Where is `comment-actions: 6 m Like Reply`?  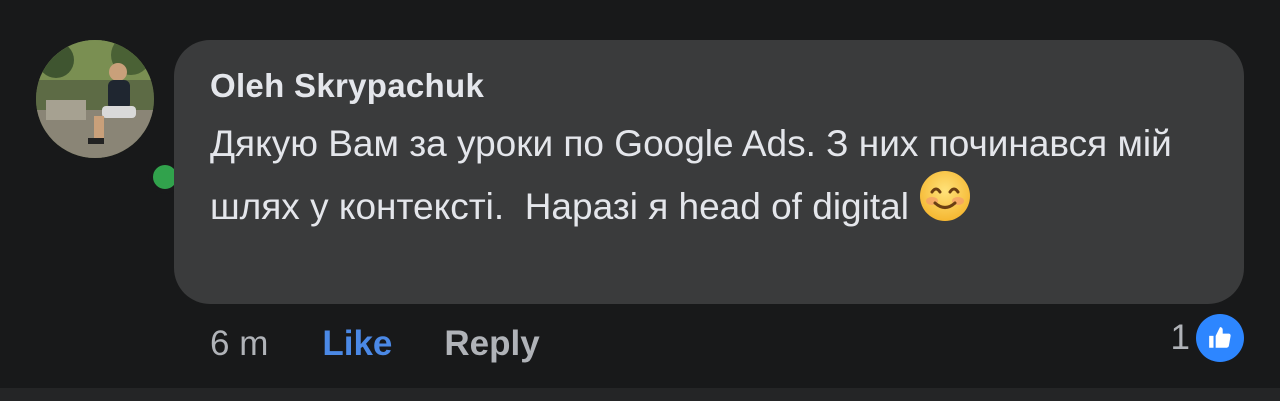
comment-actions: 6 m Like Reply is located at coordinates (375, 344).